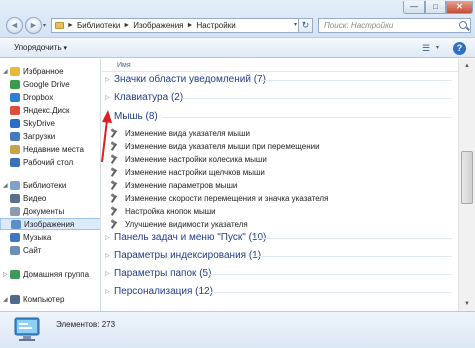  I want to click on group-header: ▷ Значки области уведомлений (7), so click(280, 80).